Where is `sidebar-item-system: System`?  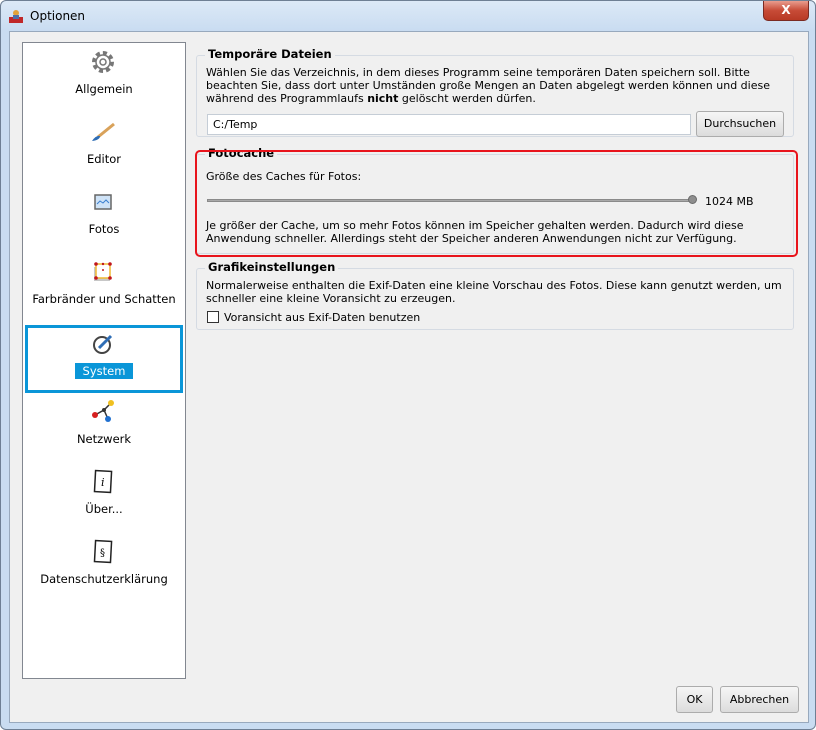 sidebar-item-system: System is located at coordinates (104, 359).